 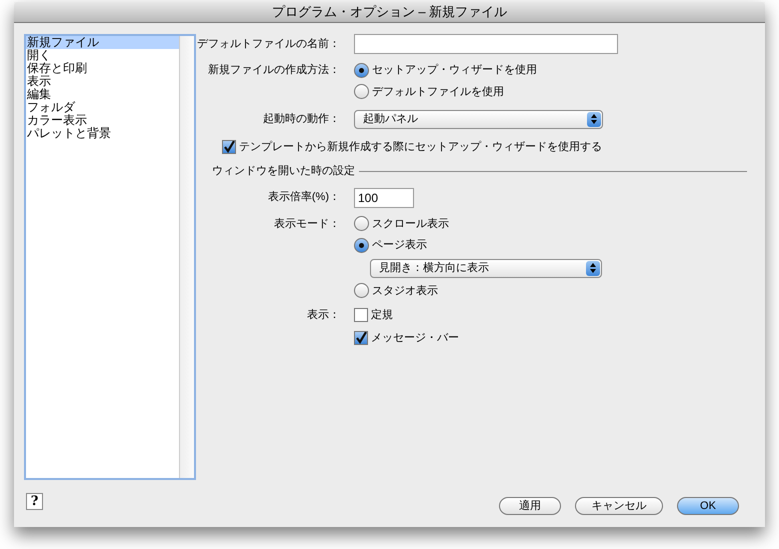 I want to click on dialog-button: 適用, so click(x=530, y=506).